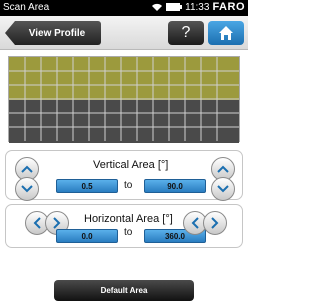  Describe the element at coordinates (124, 175) in the screenshot. I see `vertical-area-panel: Vertical Area [°] 0.5 to 90.0` at that location.